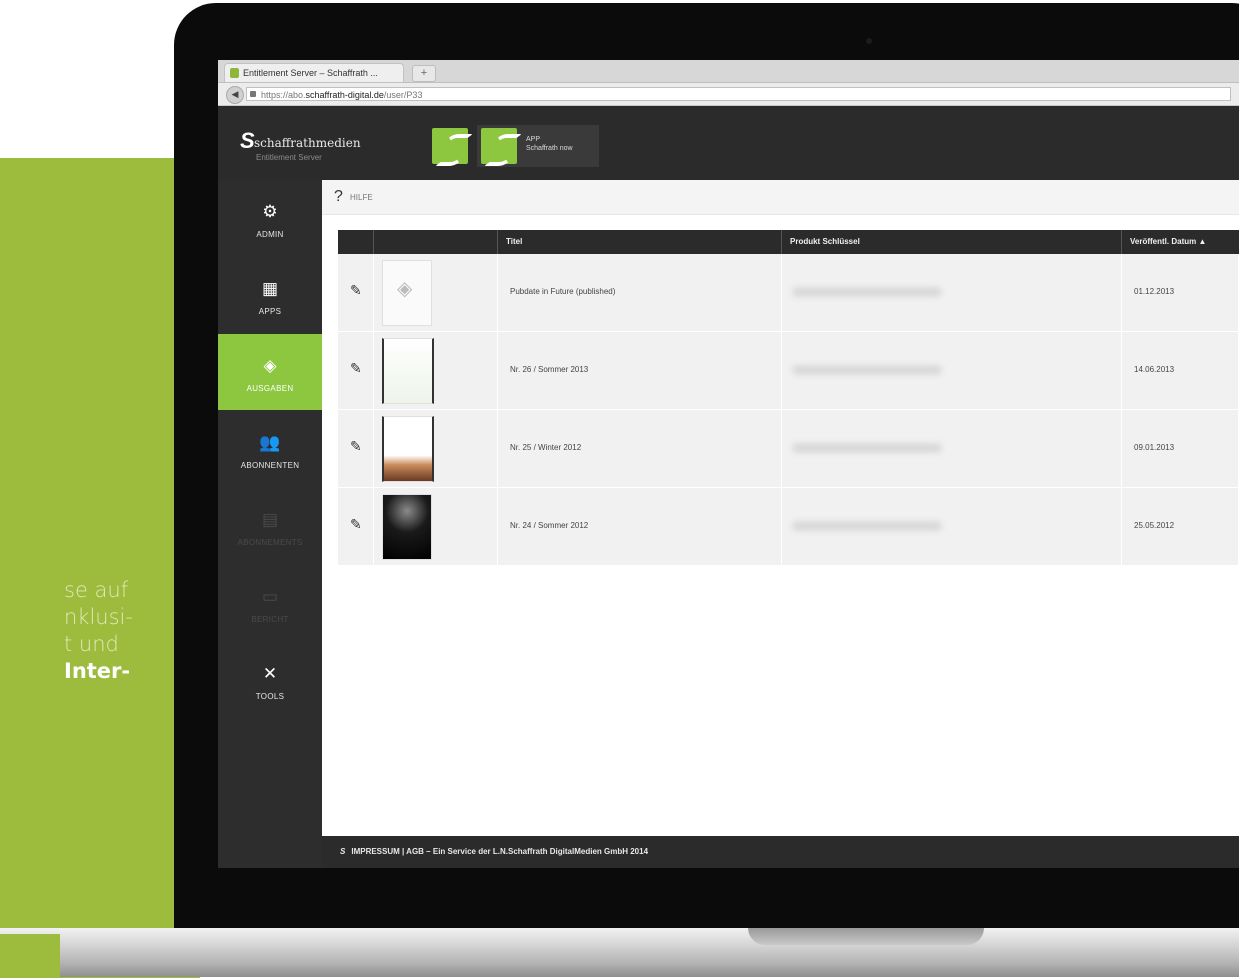 The image size is (1239, 978). Describe the element at coordinates (270, 465) in the screenshot. I see `sidebar-item-label: ABONNENTEN` at that location.